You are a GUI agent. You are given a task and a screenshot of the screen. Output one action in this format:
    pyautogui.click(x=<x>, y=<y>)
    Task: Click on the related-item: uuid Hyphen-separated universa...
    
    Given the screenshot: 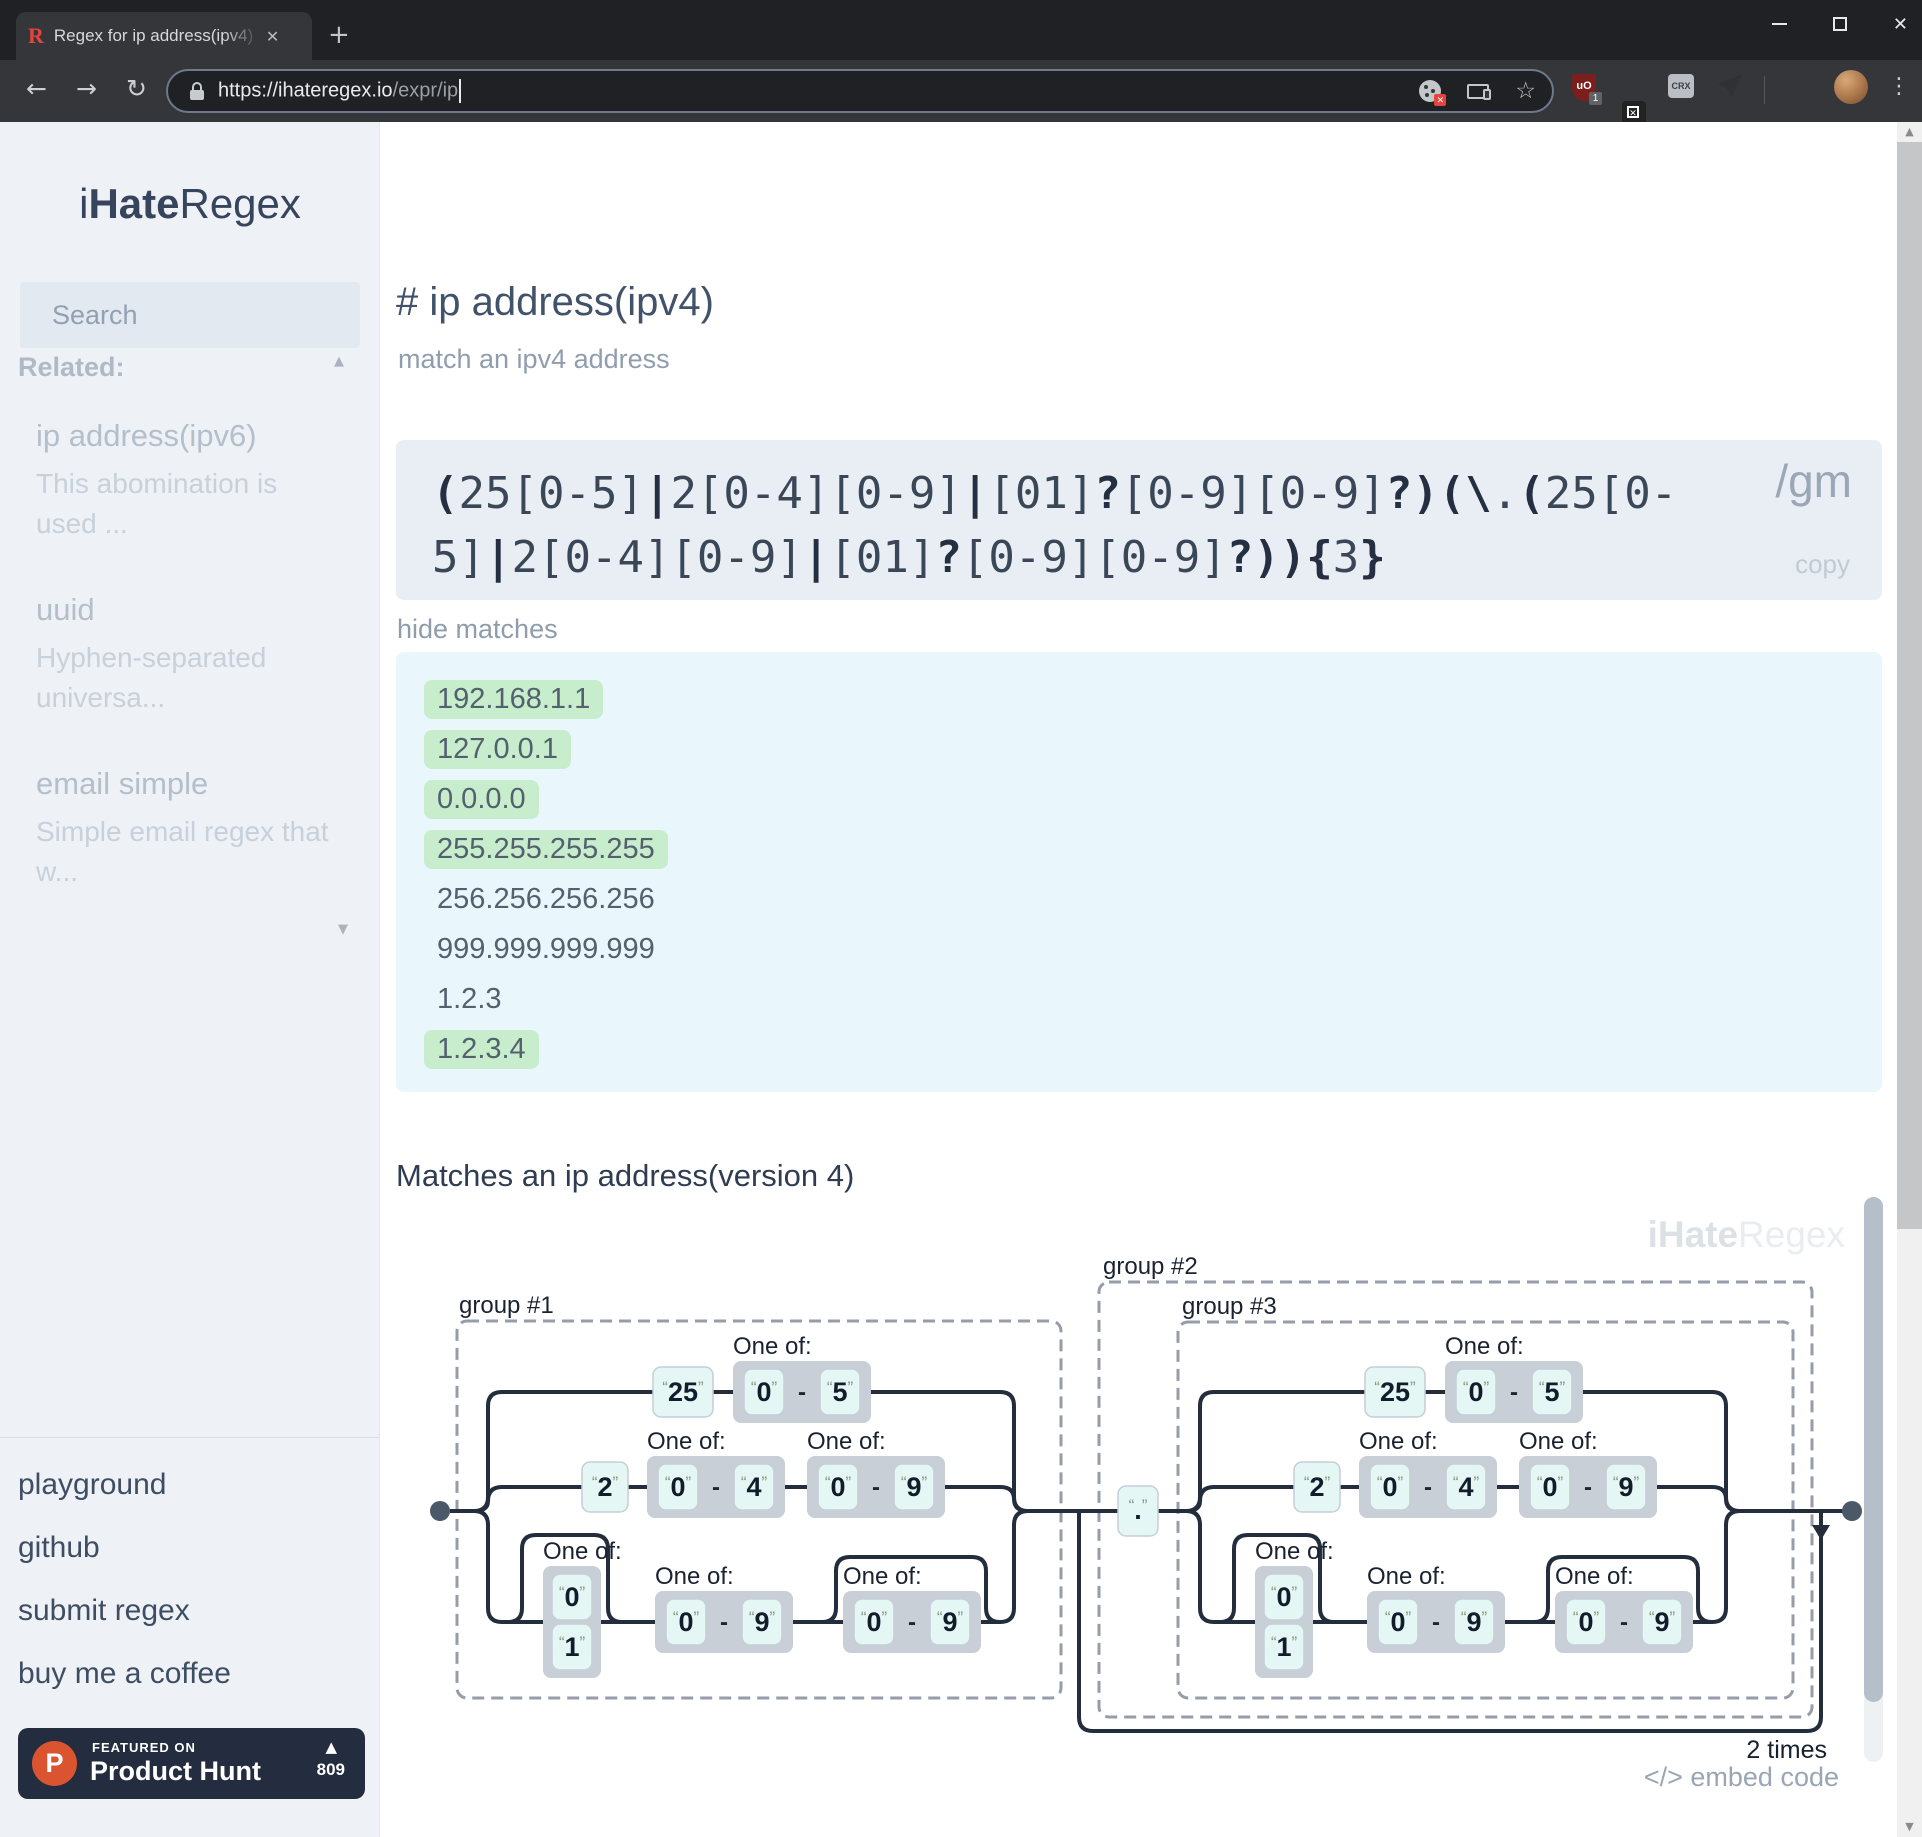 What is the action you would take?
    pyautogui.click(x=186, y=655)
    